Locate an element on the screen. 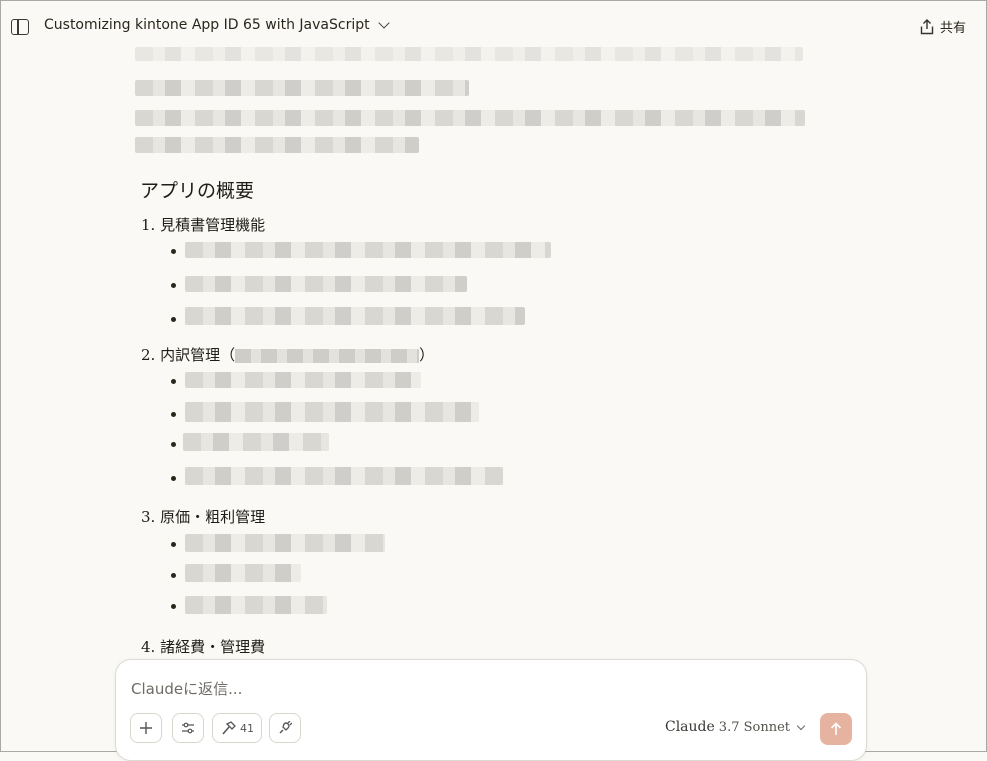 The image size is (987, 761). share-icon is located at coordinates (927, 26).